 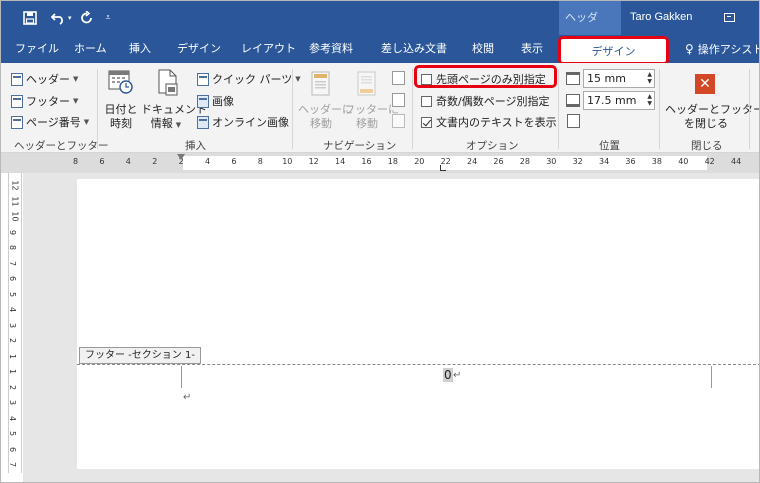 I want to click on header-from-top-input: 15 mm ▲ ▼, so click(x=619, y=78).